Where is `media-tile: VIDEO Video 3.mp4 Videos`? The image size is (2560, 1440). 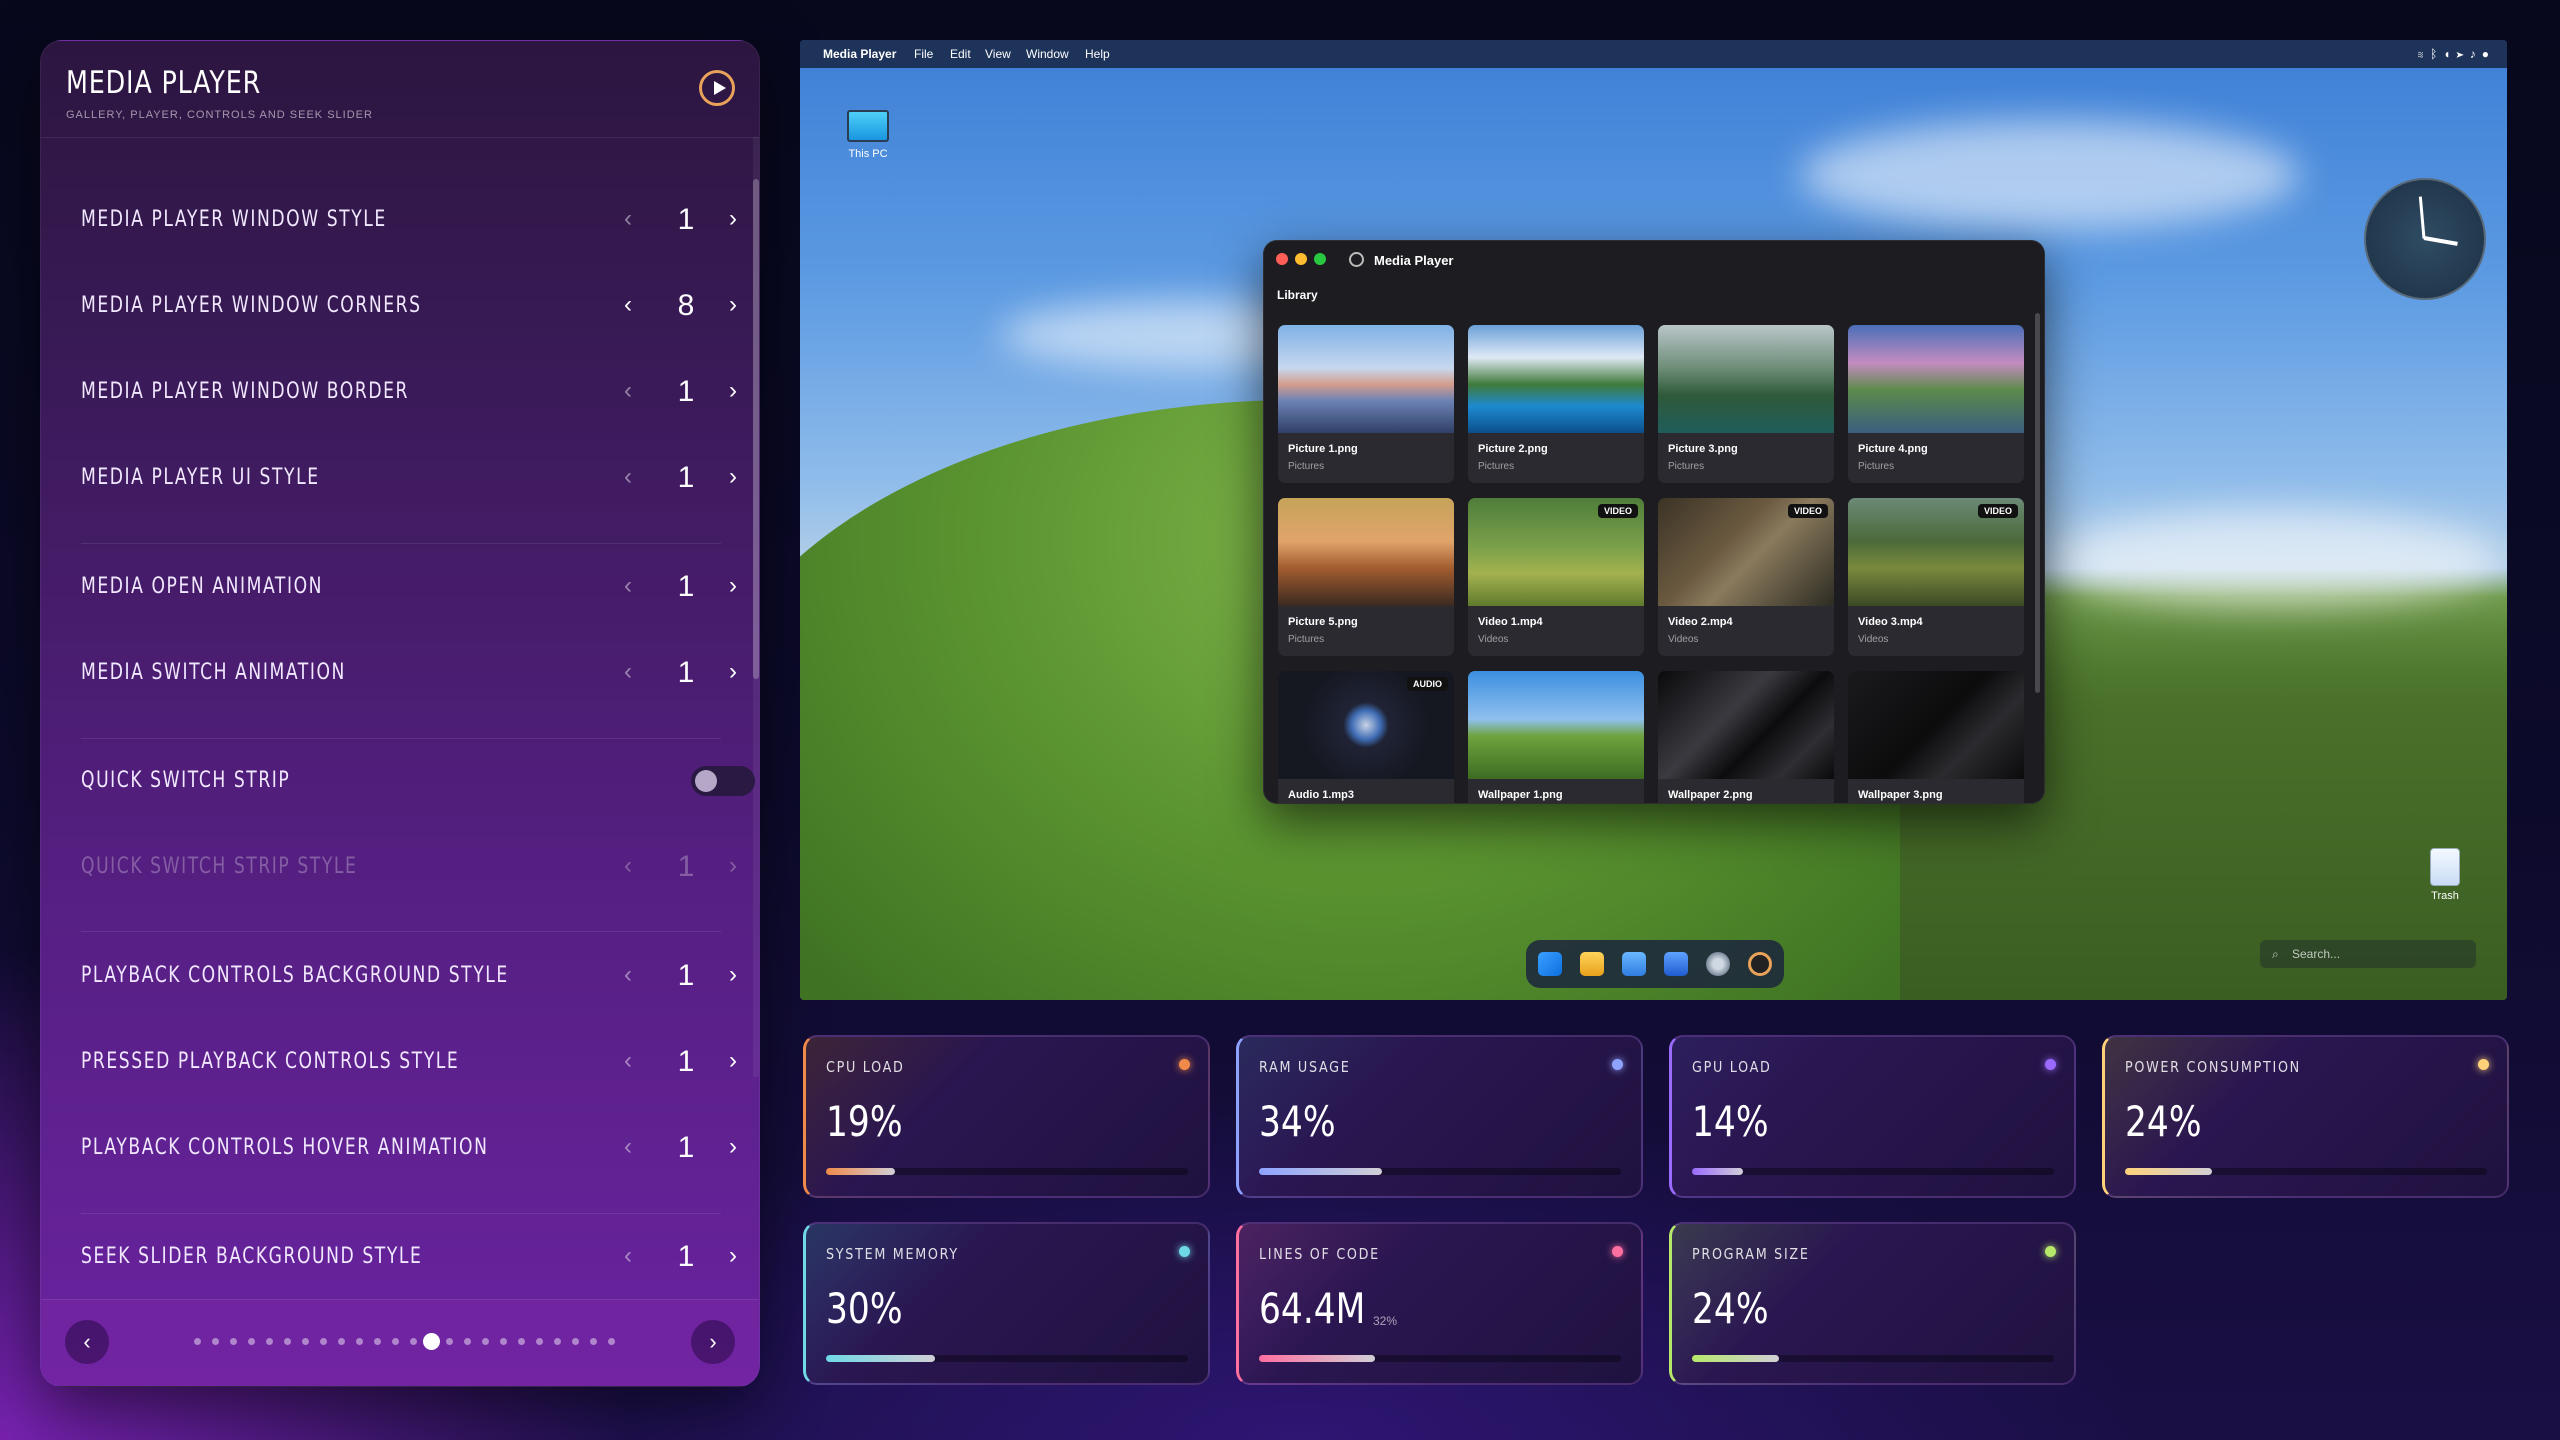 media-tile: VIDEO Video 3.mp4 Videos is located at coordinates (1936, 577).